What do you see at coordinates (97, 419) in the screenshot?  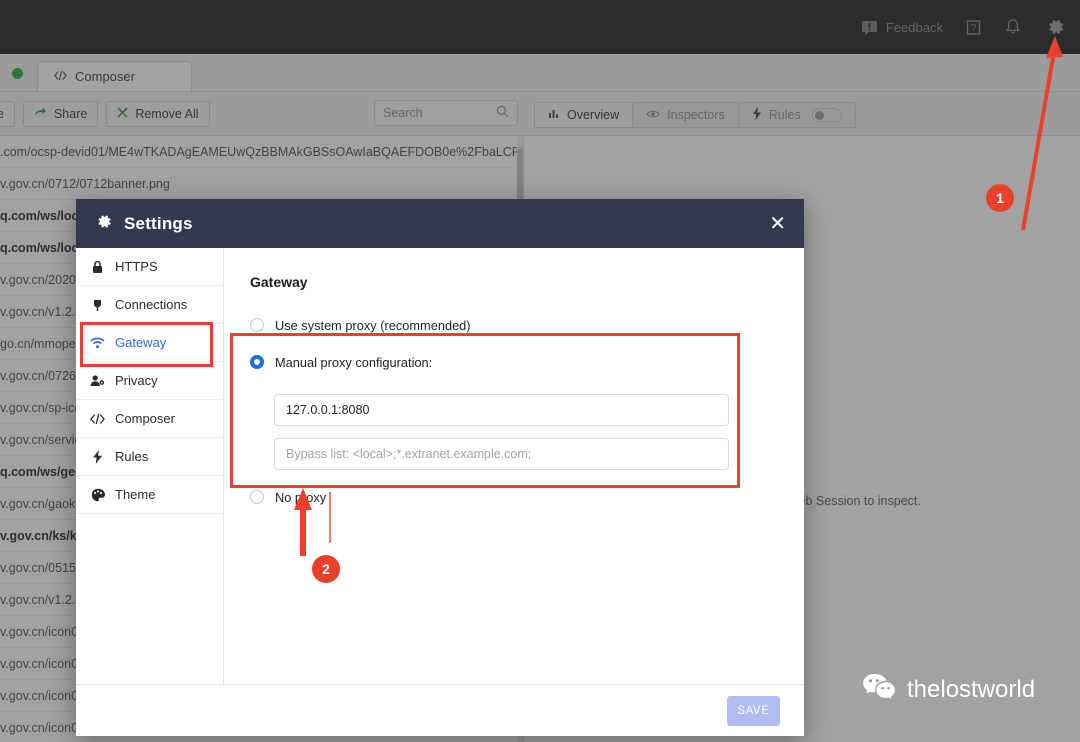 I see `code-brackets-icon` at bounding box center [97, 419].